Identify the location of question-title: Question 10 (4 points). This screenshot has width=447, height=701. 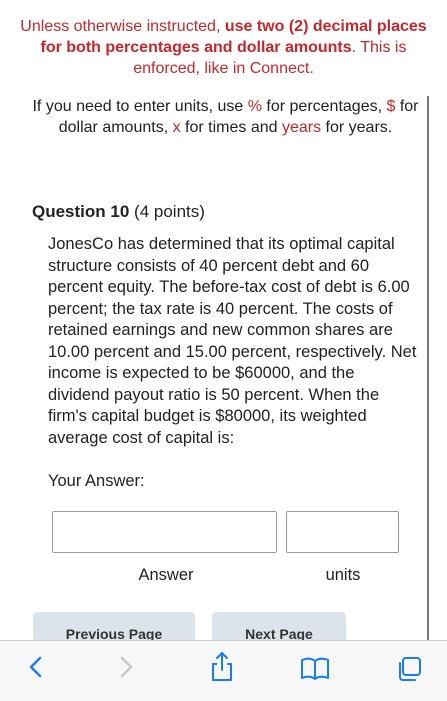
(118, 212).